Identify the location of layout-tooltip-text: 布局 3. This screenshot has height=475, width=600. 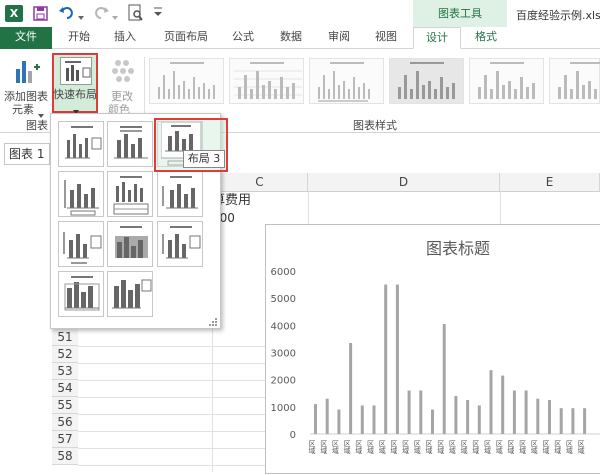
(204, 158).